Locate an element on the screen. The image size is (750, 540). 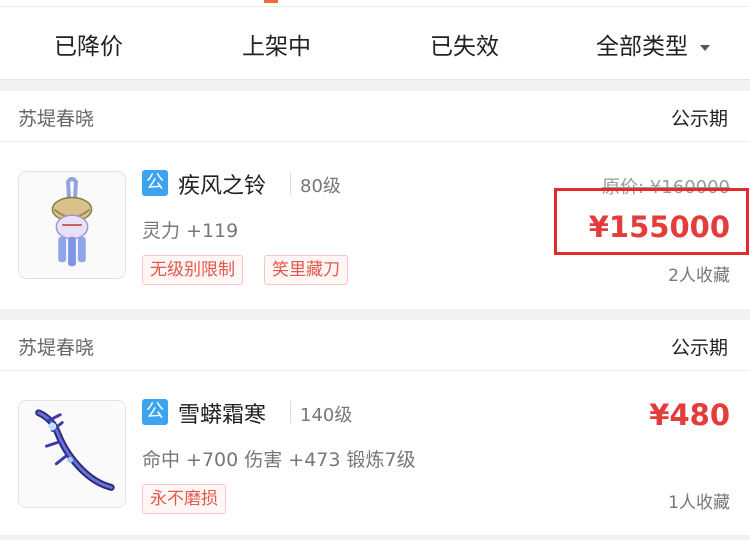
item-name: 雪蟒霜寒 is located at coordinates (222, 413).